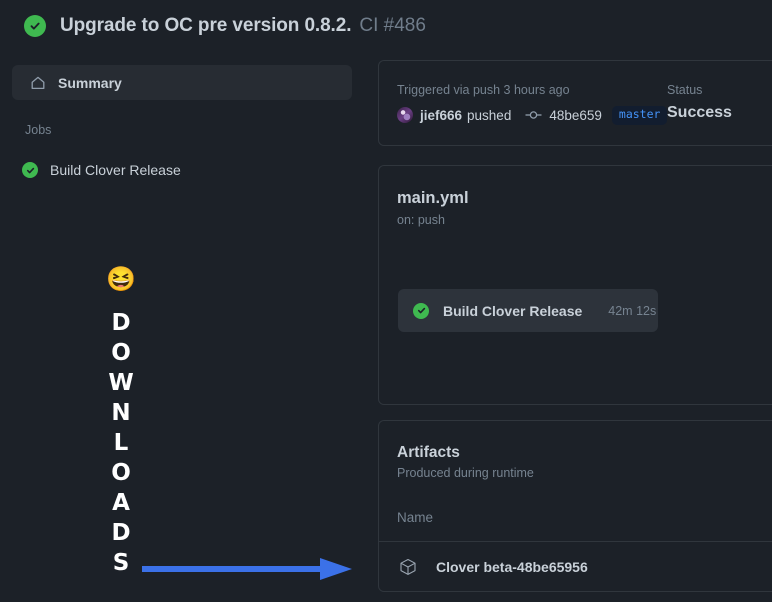 Image resolution: width=772 pixels, height=602 pixels. Describe the element at coordinates (415, 517) in the screenshot. I see `artifacts-column-header-name: Name` at that location.